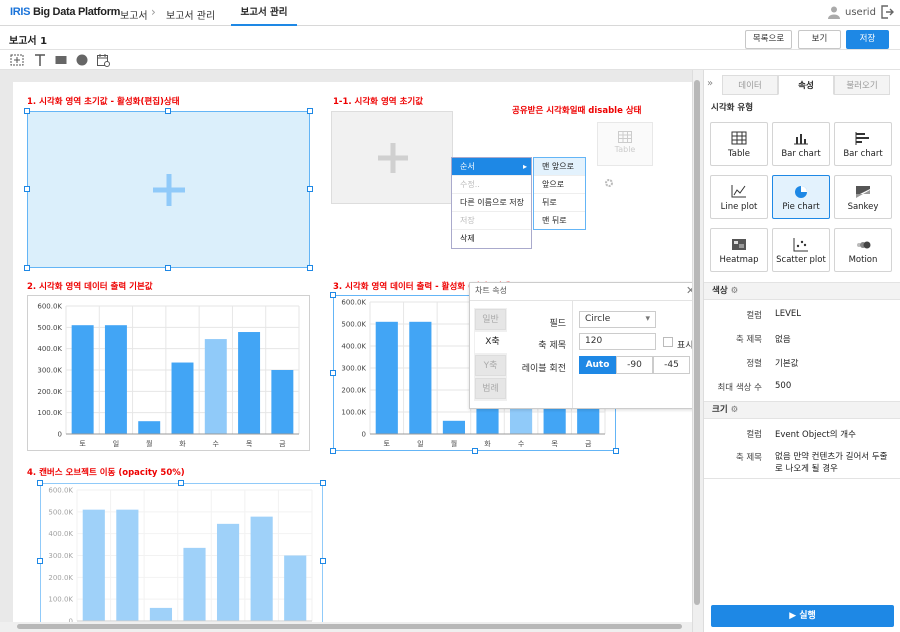 Image resolution: width=900 pixels, height=632 pixels. What do you see at coordinates (40, 60) in the screenshot?
I see `text-icon` at bounding box center [40, 60].